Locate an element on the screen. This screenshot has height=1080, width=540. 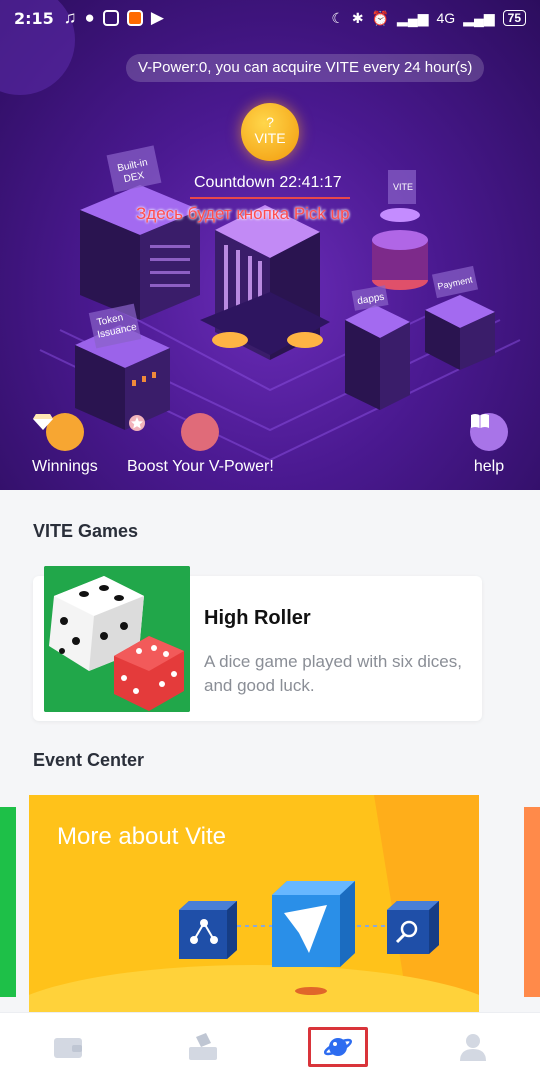
planet-icon is located at coordinates (337, 1046).